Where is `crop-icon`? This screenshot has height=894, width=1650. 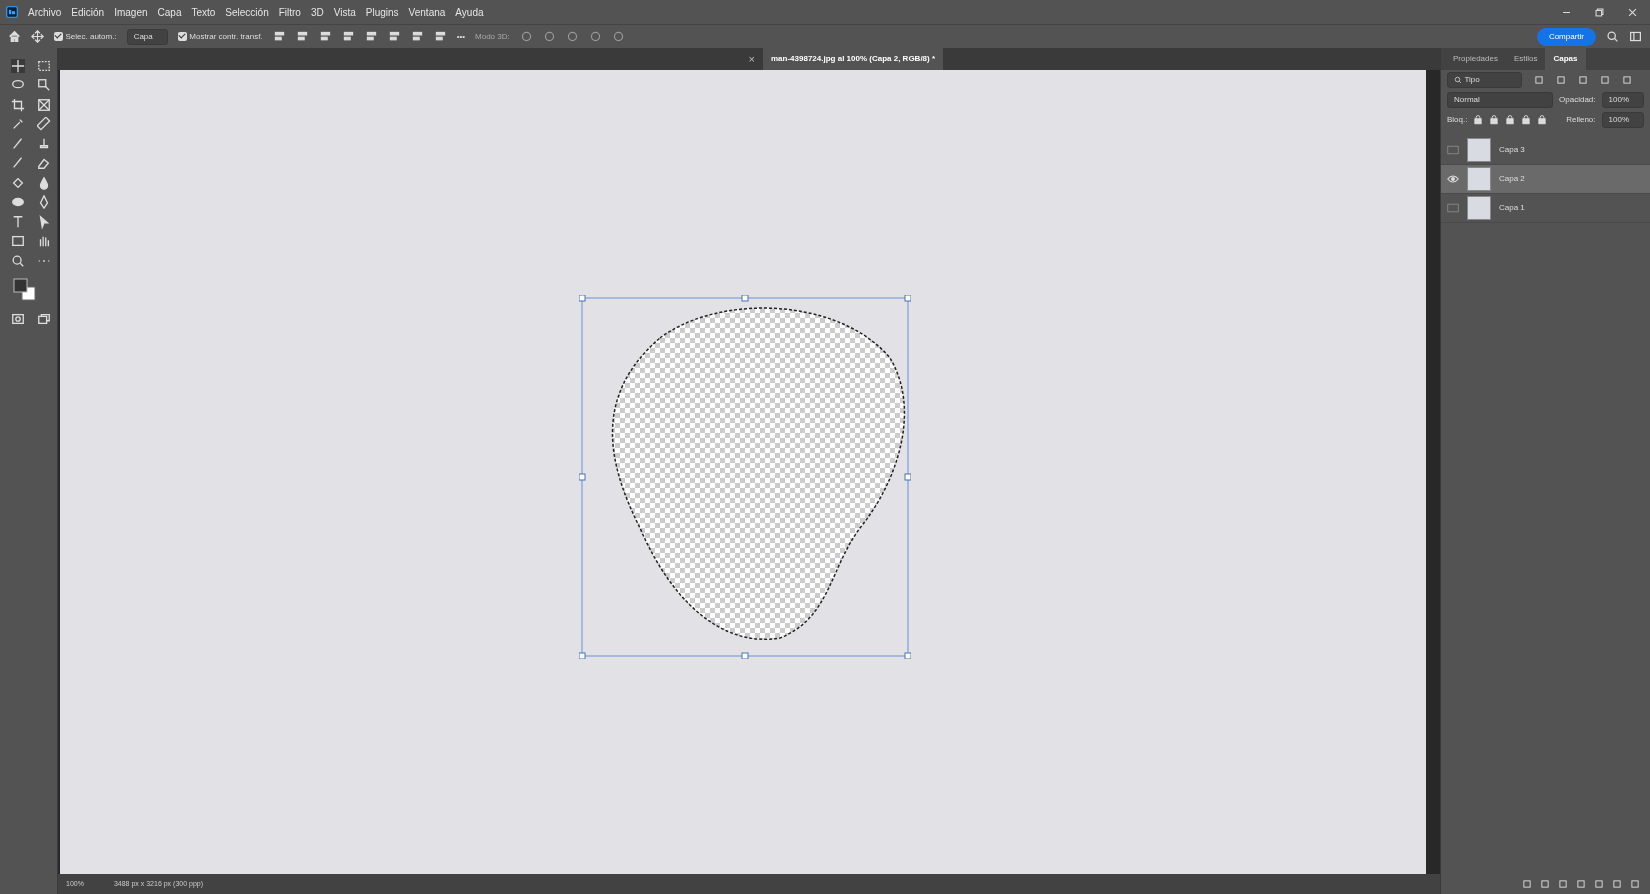
crop-icon is located at coordinates (18, 104).